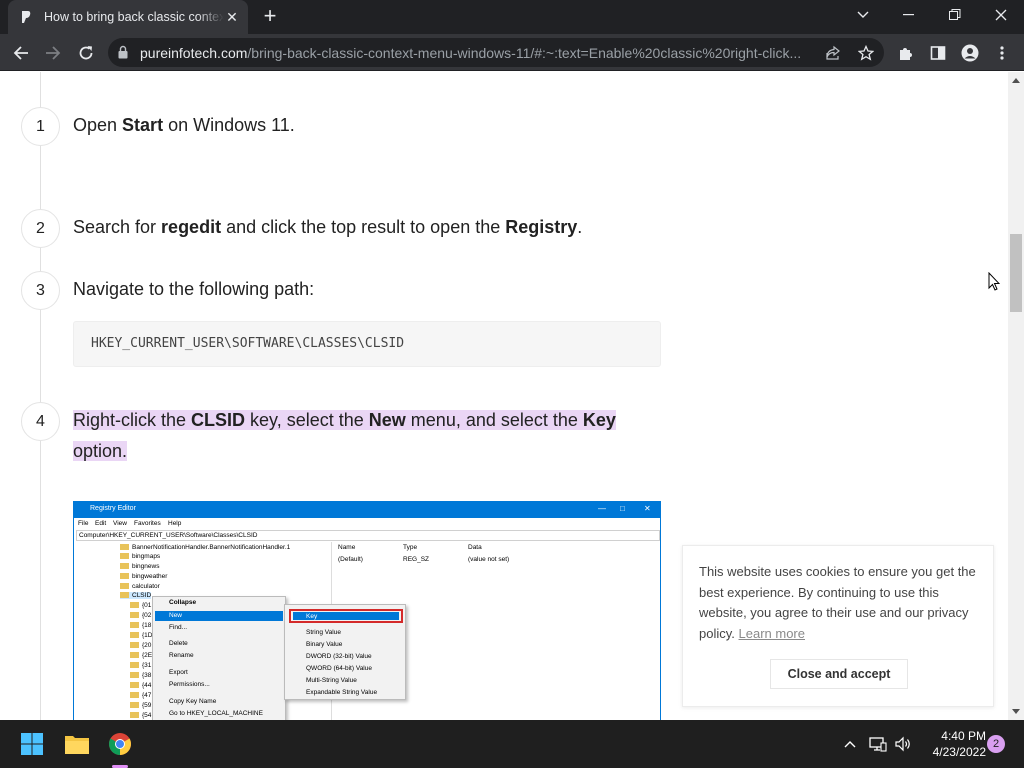 The image size is (1024, 768). I want to click on step-number-1: 1, so click(40, 126).